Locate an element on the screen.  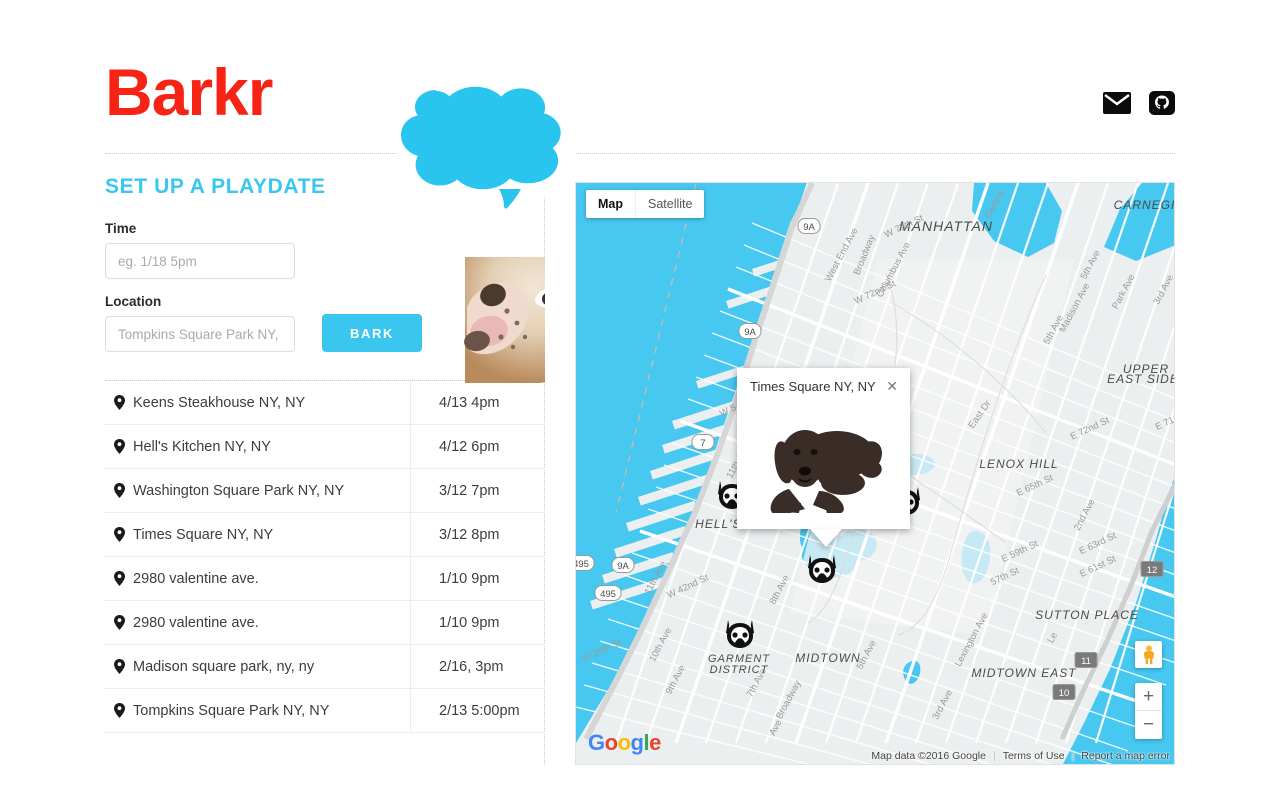
svg-text: 10 is located at coordinates (1064, 693).